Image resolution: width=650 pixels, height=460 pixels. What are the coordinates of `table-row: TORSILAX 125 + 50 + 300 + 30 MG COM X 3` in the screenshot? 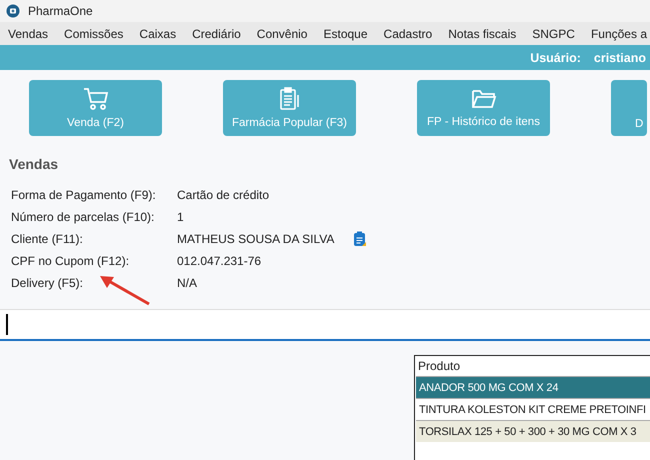 It's located at (533, 431).